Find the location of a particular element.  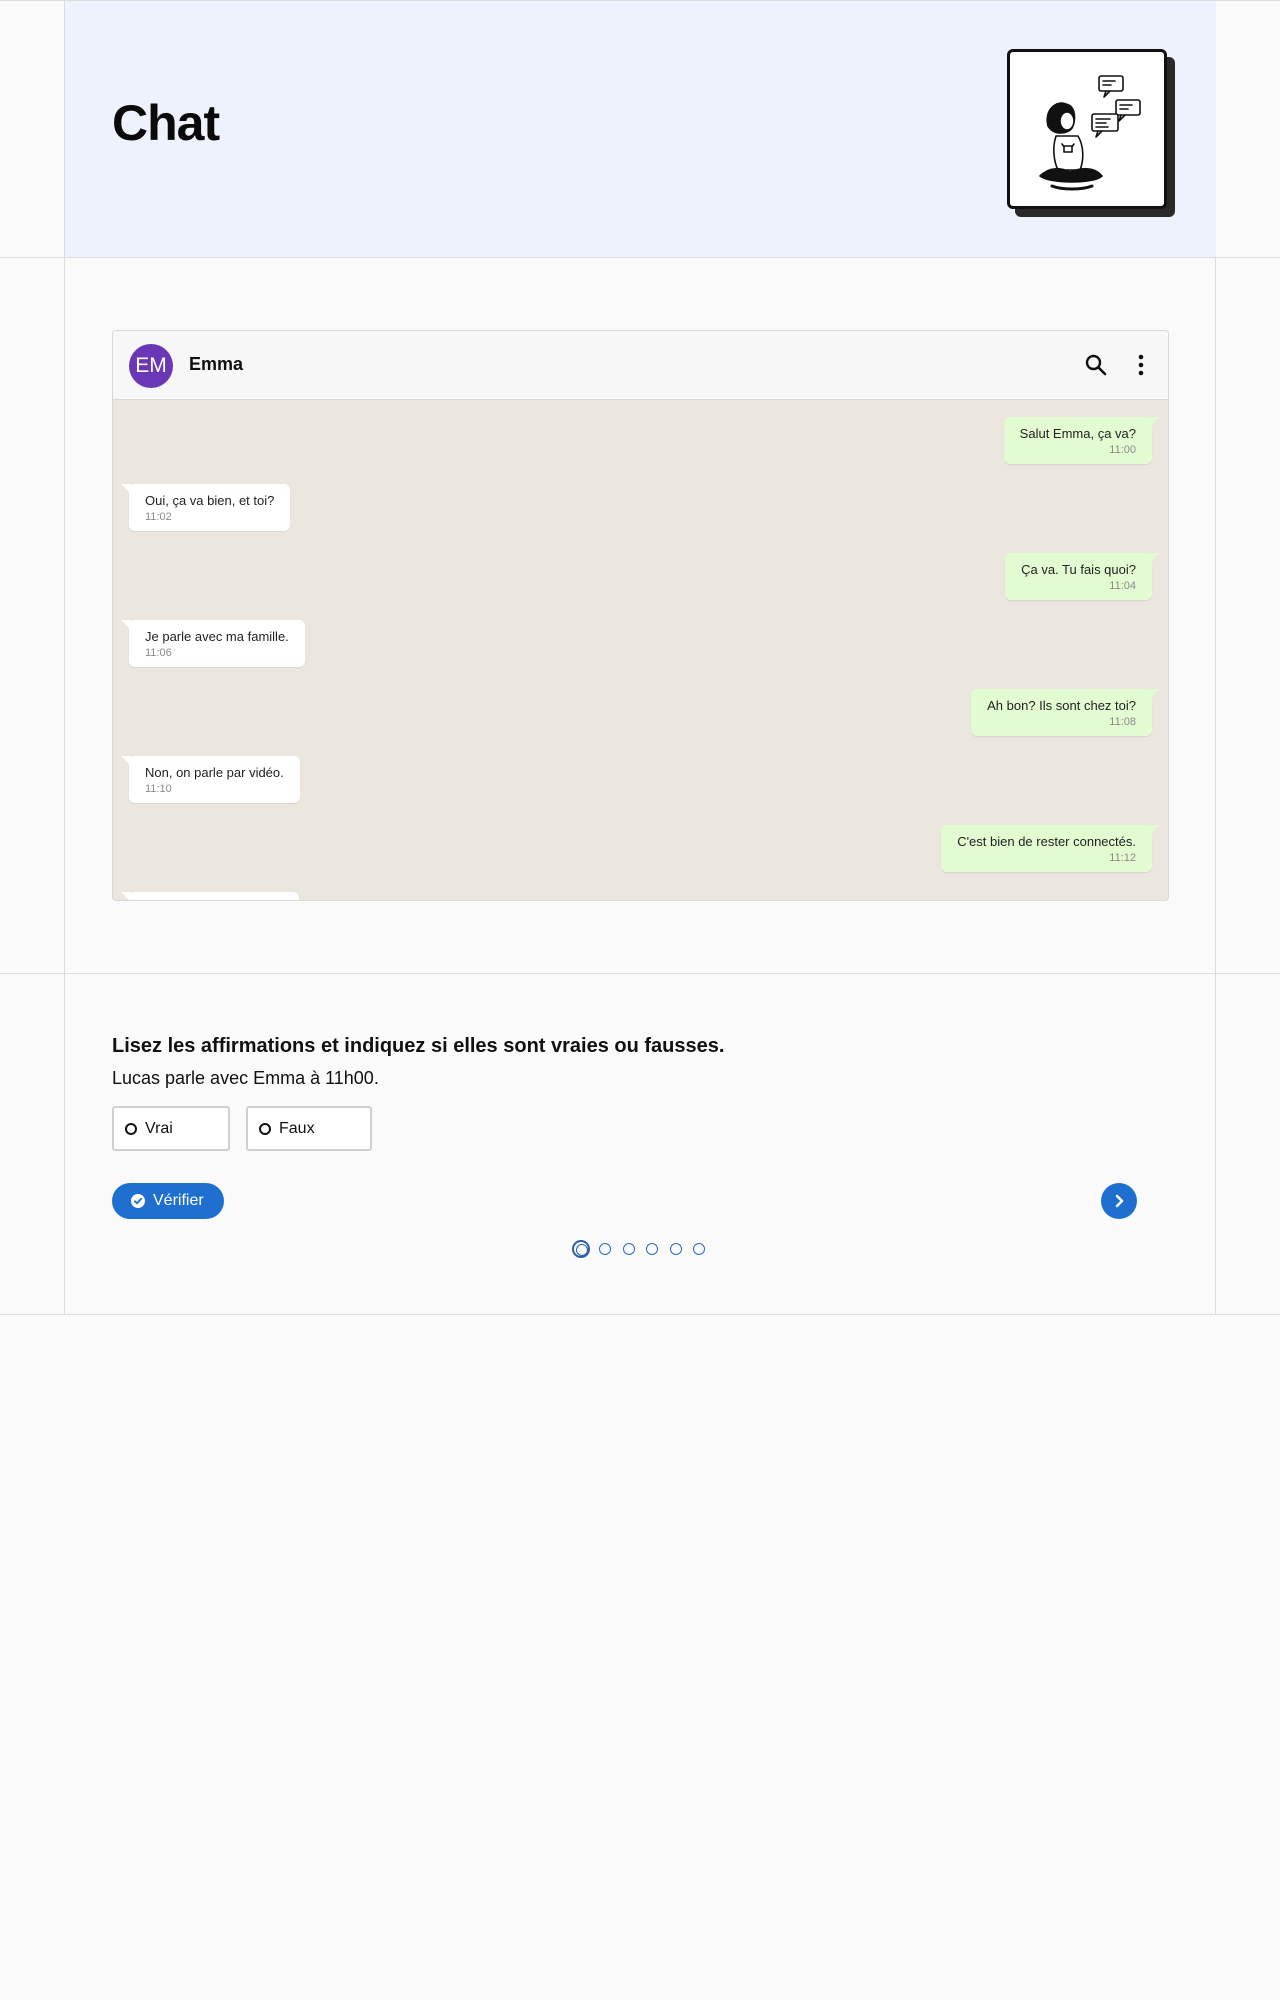

chat-illustration is located at coordinates (1087, 129).